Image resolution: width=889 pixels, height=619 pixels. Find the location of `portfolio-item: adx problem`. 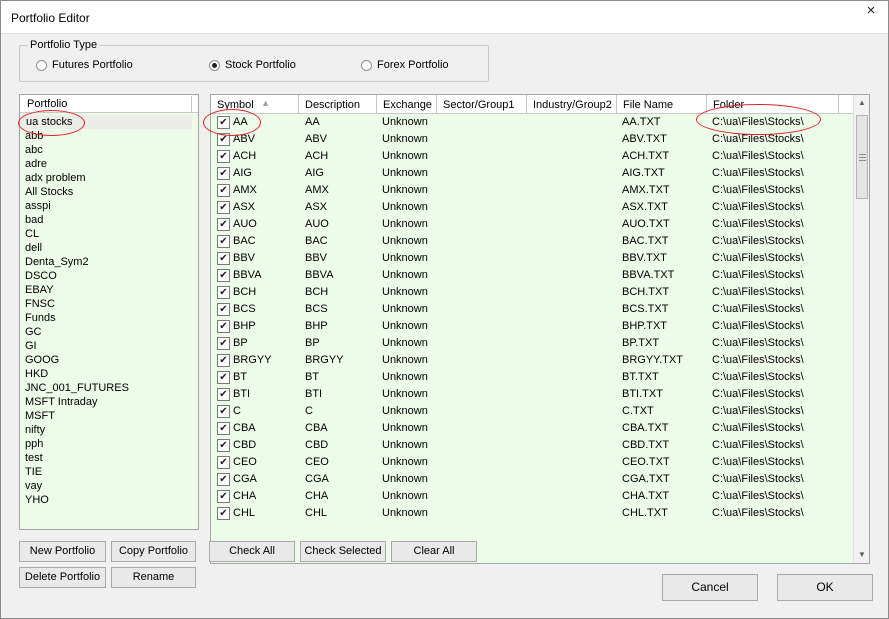

portfolio-item: adx problem is located at coordinates (109, 178).